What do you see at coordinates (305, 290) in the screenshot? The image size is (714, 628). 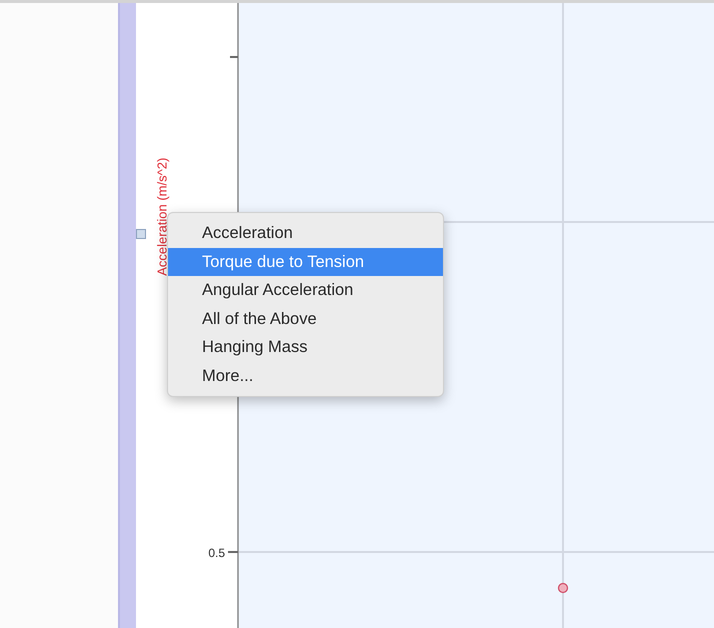 I see `menu-item: Angular Acceleration` at bounding box center [305, 290].